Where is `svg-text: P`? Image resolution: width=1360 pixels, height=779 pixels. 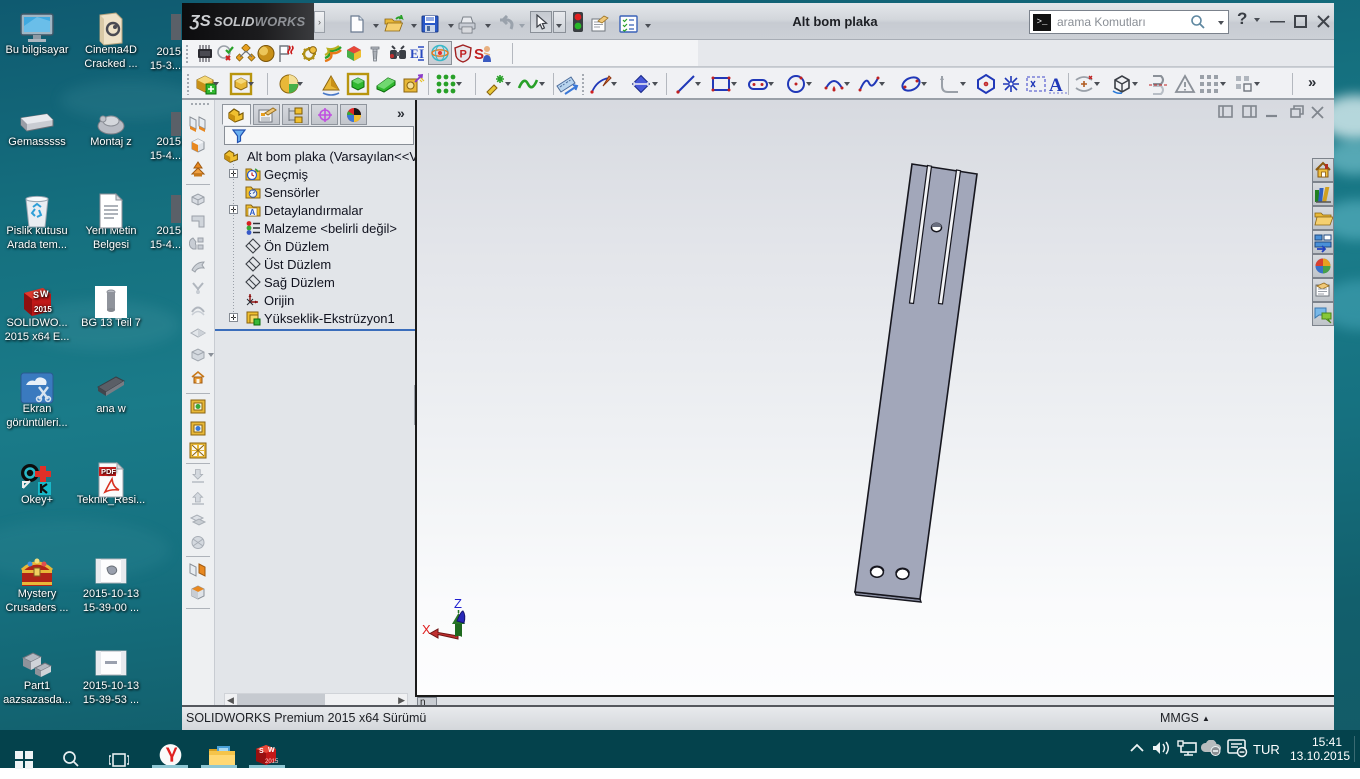 svg-text: P is located at coordinates (463, 55).